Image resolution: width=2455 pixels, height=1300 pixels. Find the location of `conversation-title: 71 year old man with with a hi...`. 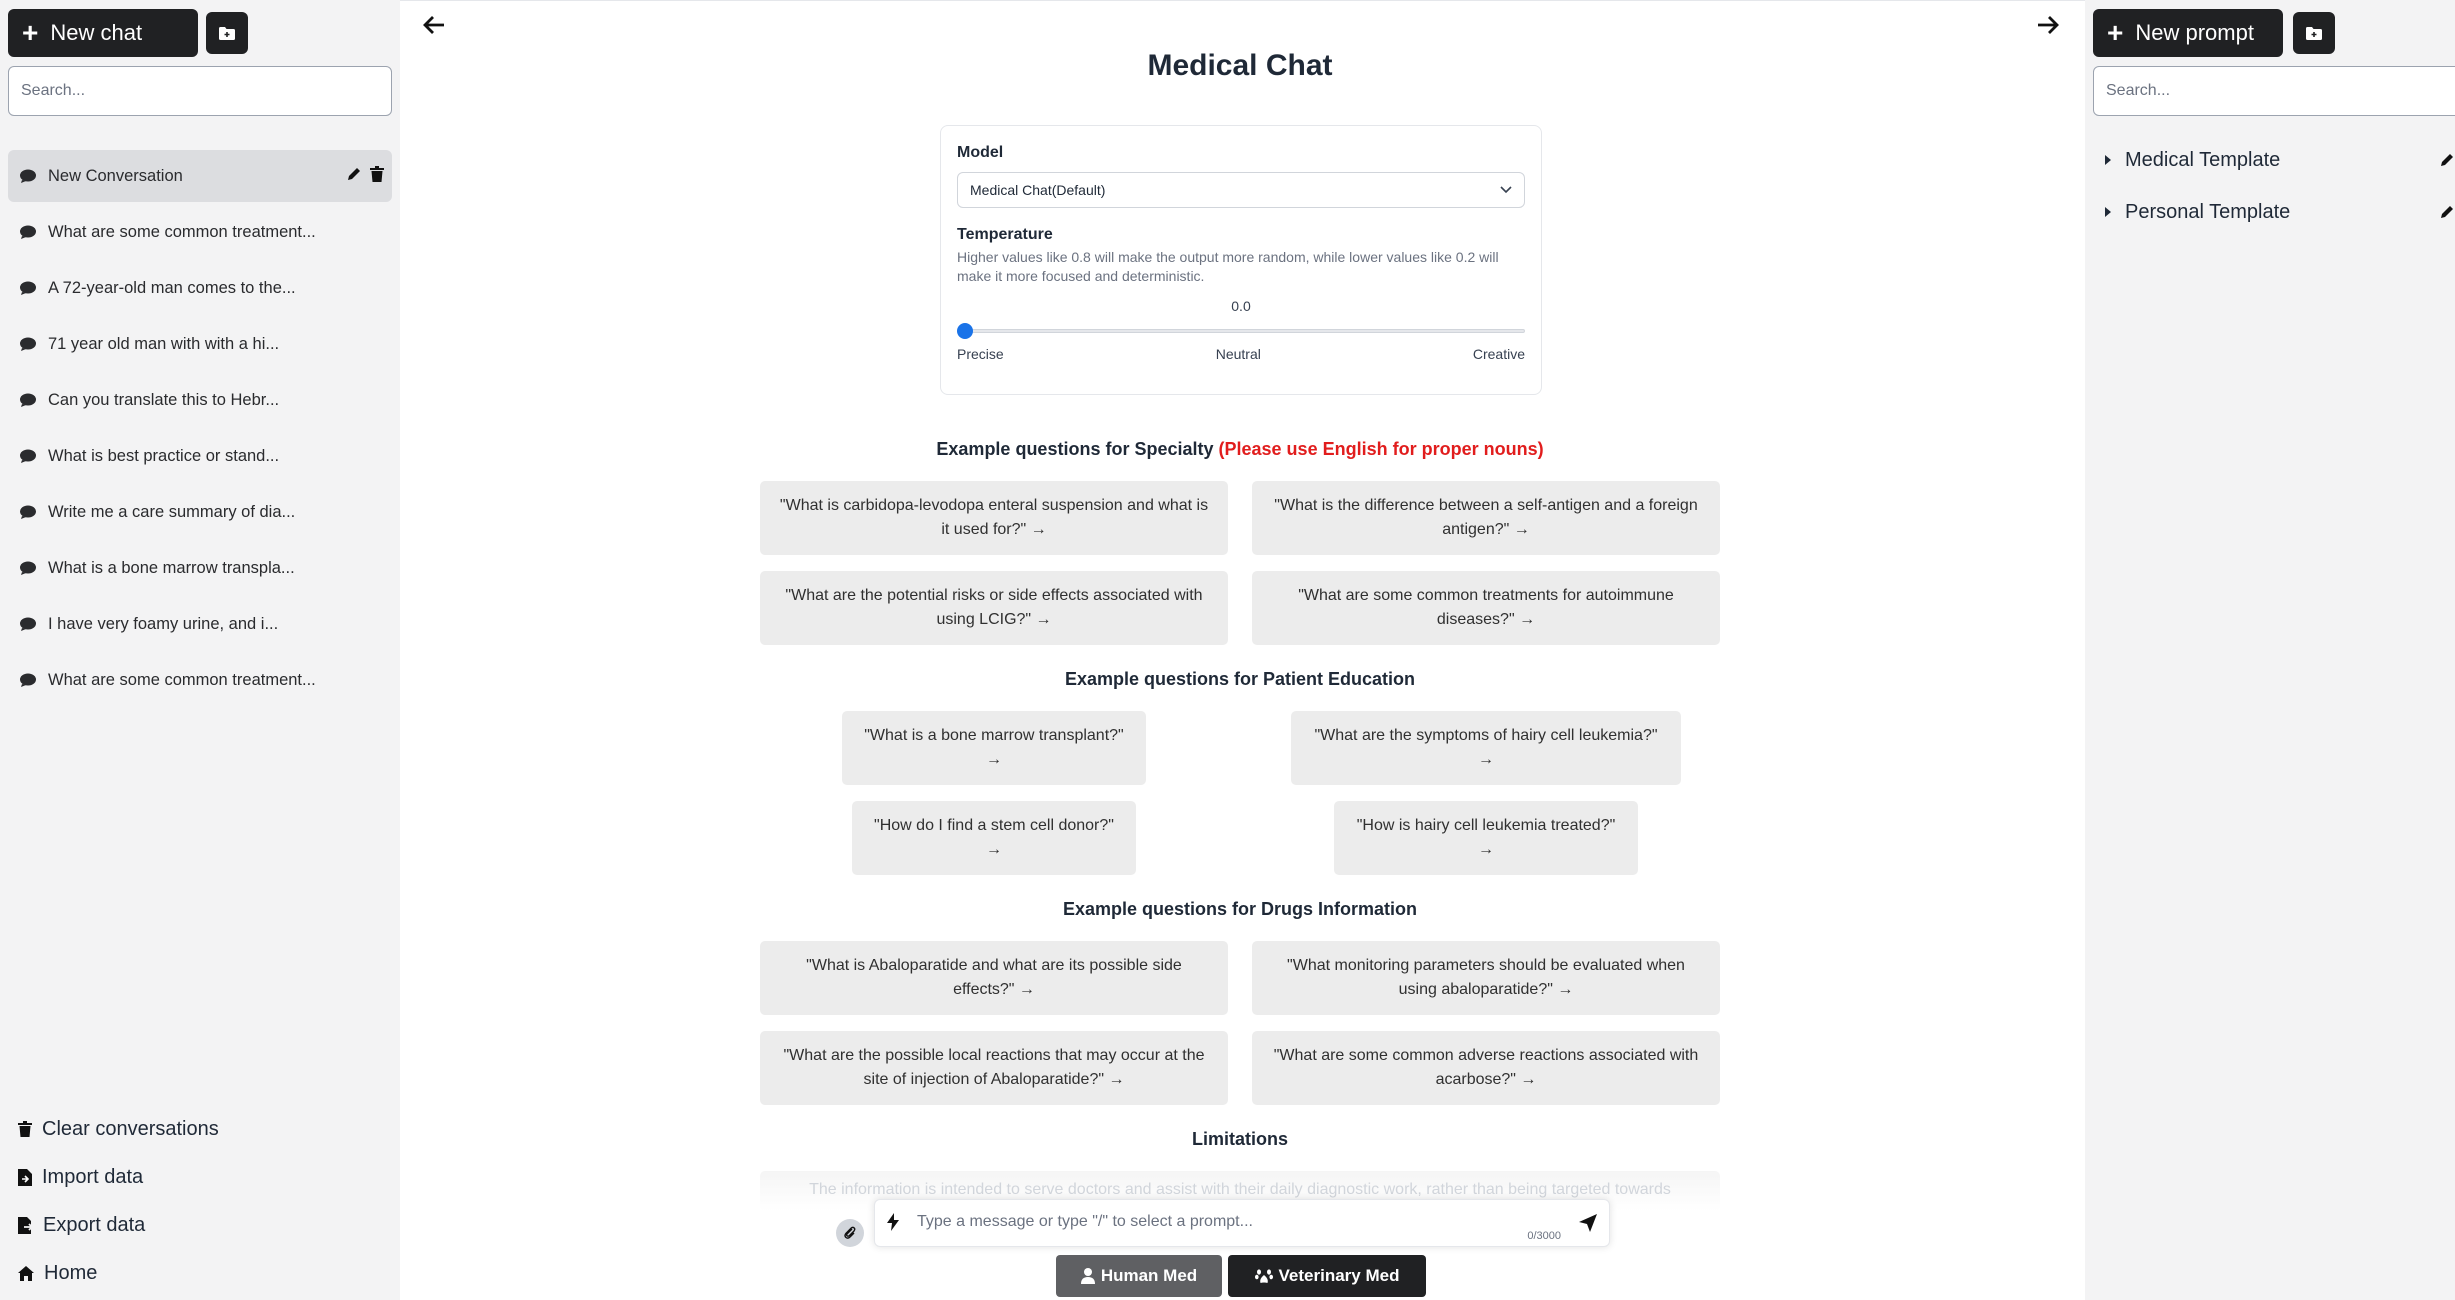

conversation-title: 71 year old man with with a hi... is located at coordinates (164, 343).